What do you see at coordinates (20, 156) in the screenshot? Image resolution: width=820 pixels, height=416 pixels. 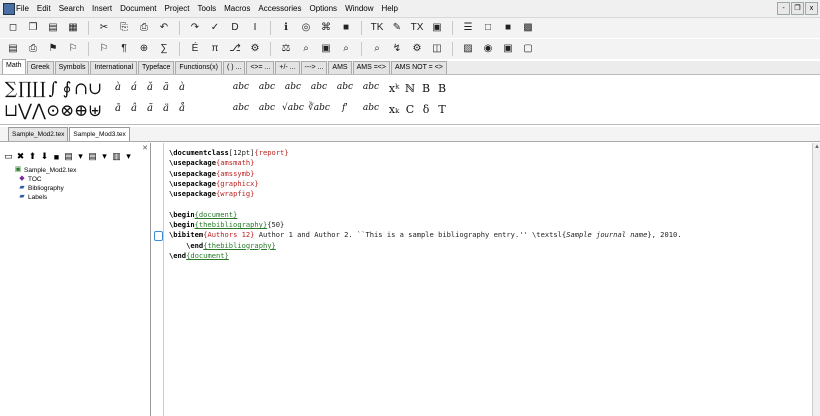 I see `structure-tool-icon: ✖` at bounding box center [20, 156].